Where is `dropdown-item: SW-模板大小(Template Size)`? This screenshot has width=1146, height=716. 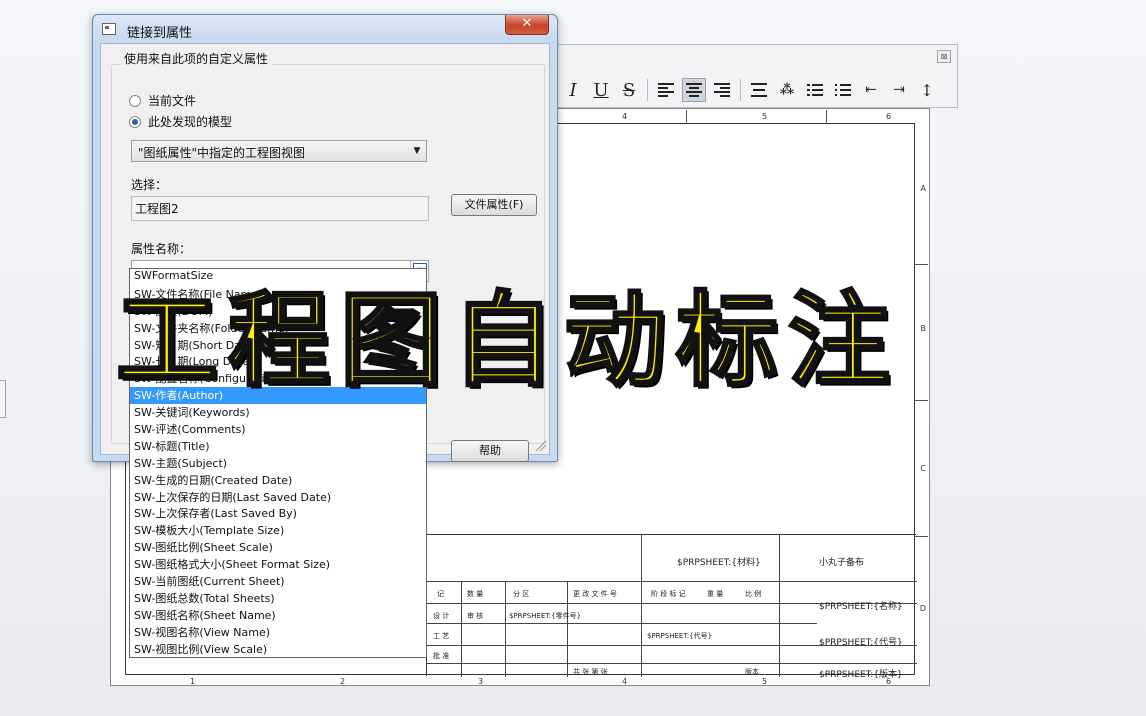 dropdown-item: SW-模板大小(Template Size) is located at coordinates (278, 530).